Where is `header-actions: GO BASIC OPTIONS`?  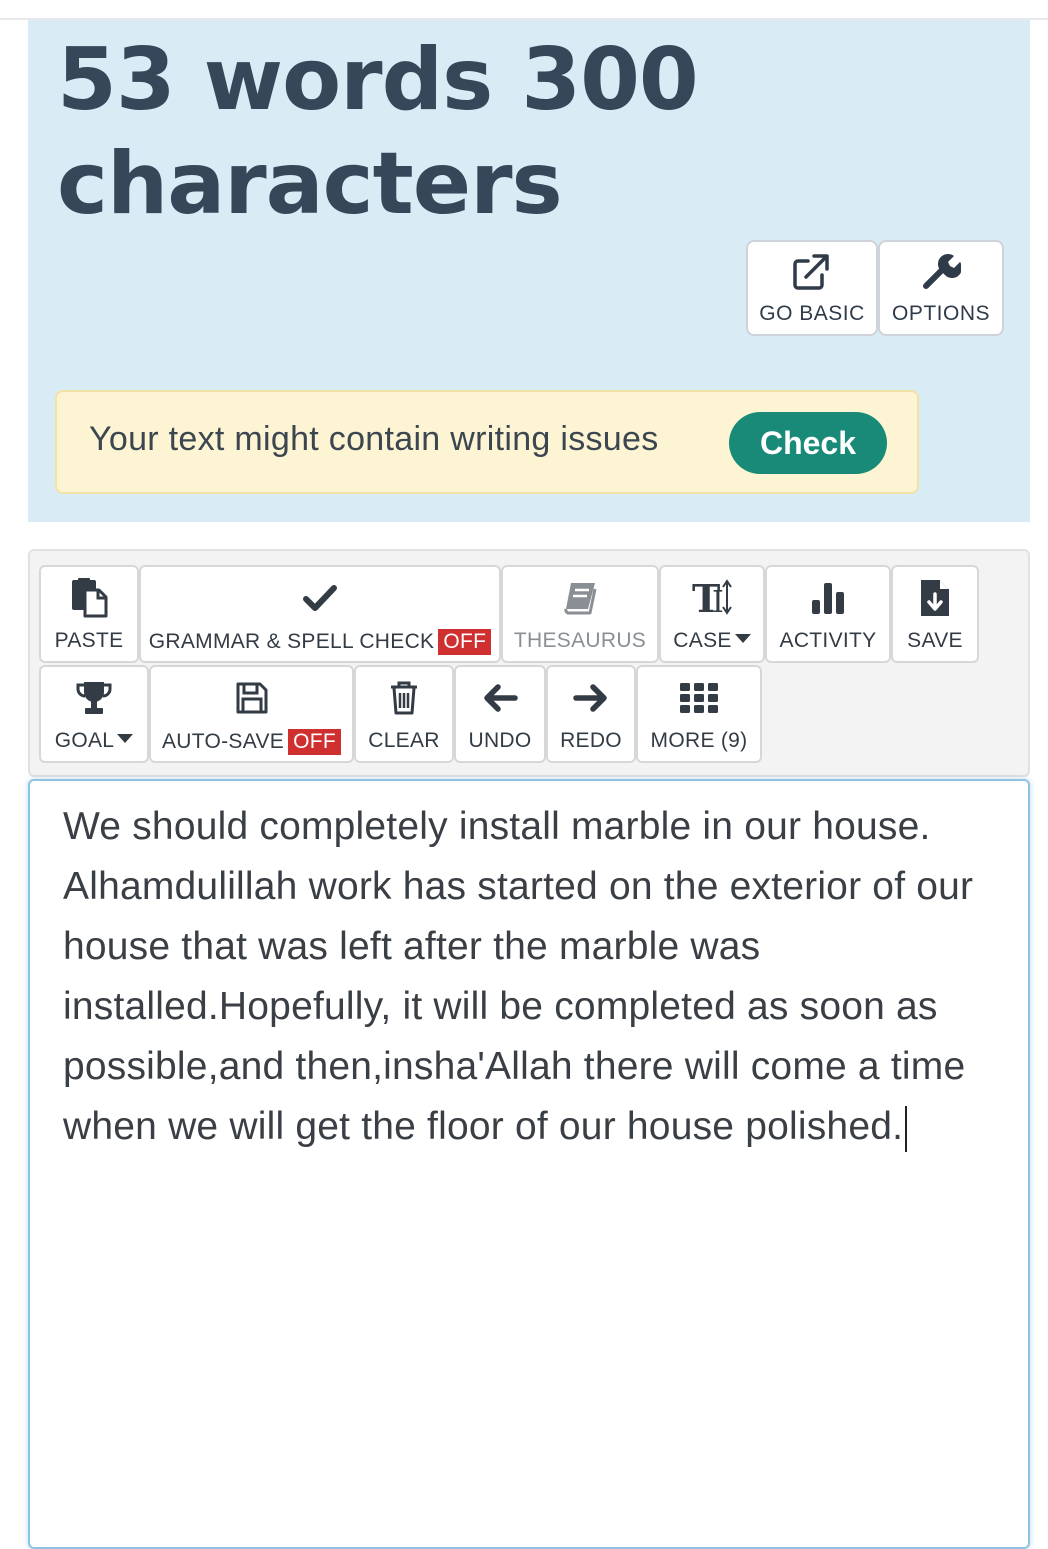
header-actions: GO BASIC OPTIONS is located at coordinates (875, 288).